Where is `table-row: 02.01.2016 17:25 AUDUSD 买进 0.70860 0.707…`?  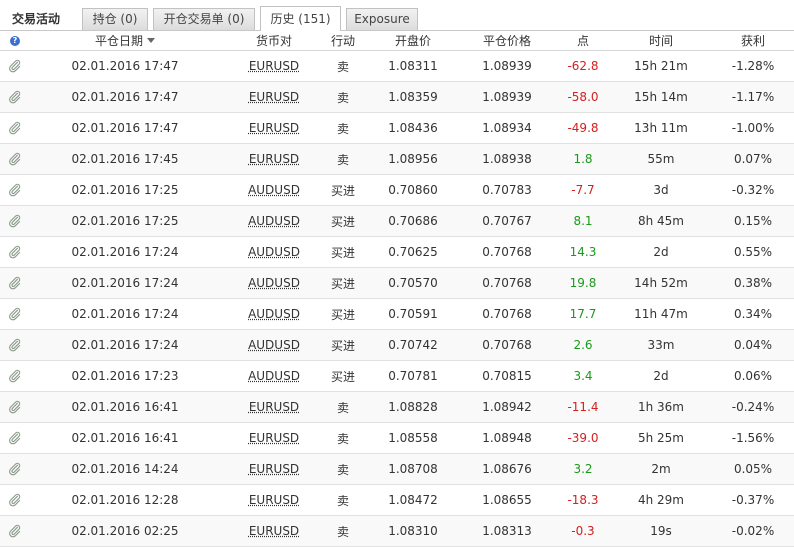
table-row: 02.01.2016 17:25 AUDUSD 买进 0.70860 0.707… is located at coordinates (397, 190).